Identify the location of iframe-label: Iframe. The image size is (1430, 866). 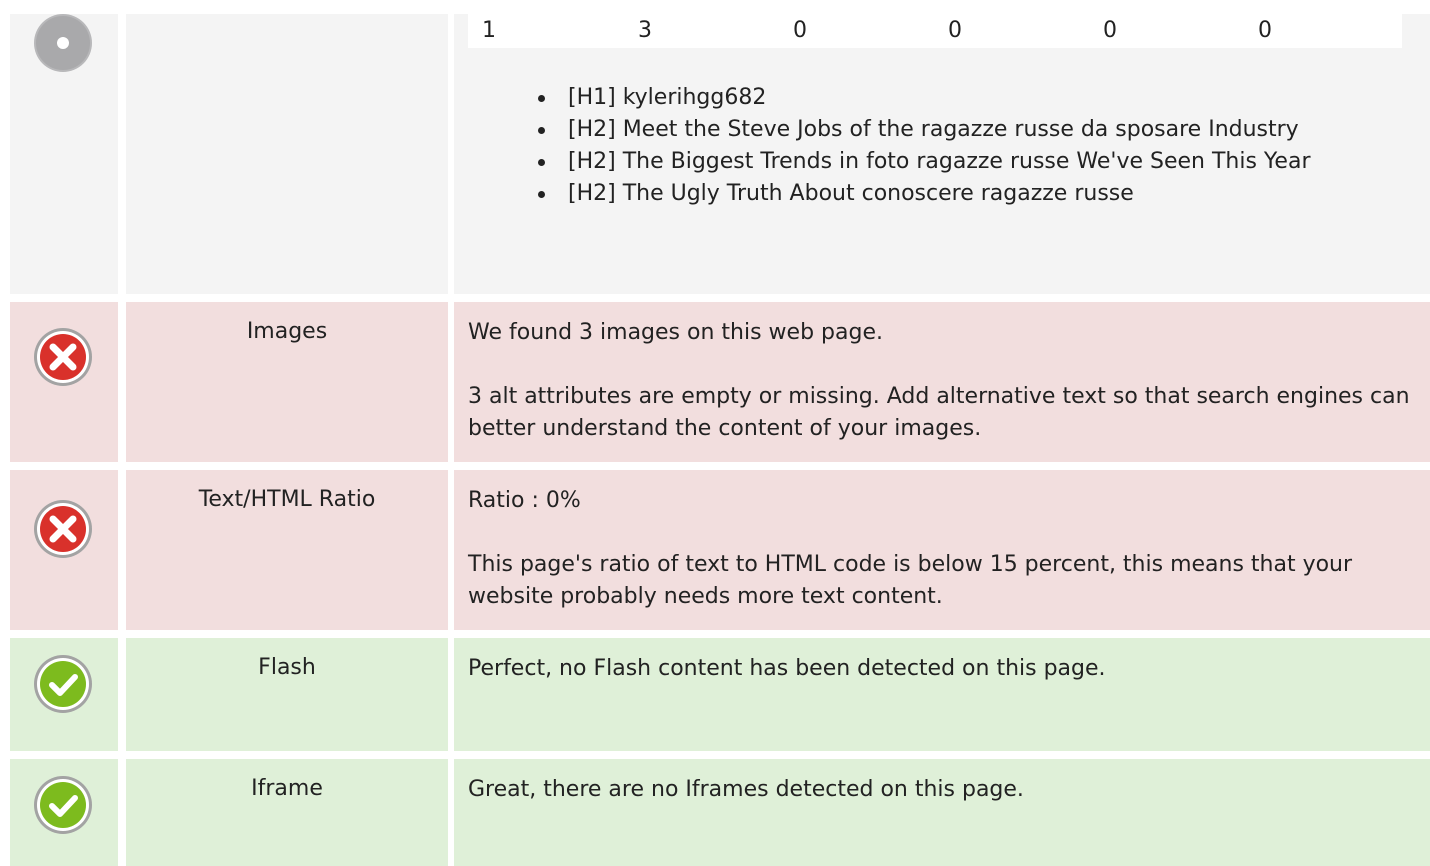
(287, 788).